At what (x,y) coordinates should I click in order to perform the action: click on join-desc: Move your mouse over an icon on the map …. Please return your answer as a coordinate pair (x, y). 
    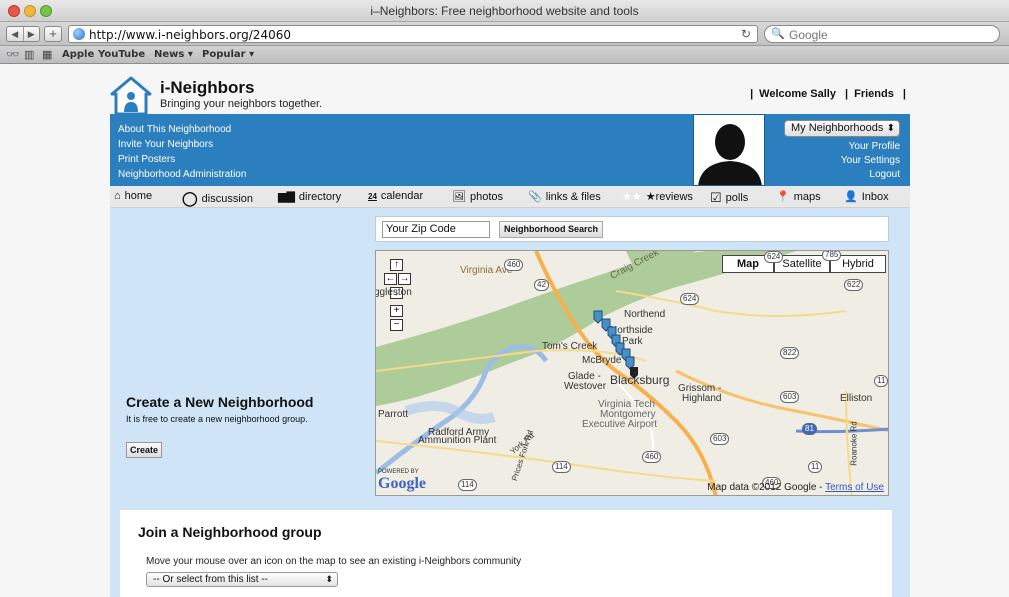
    Looking at the image, I should click on (334, 561).